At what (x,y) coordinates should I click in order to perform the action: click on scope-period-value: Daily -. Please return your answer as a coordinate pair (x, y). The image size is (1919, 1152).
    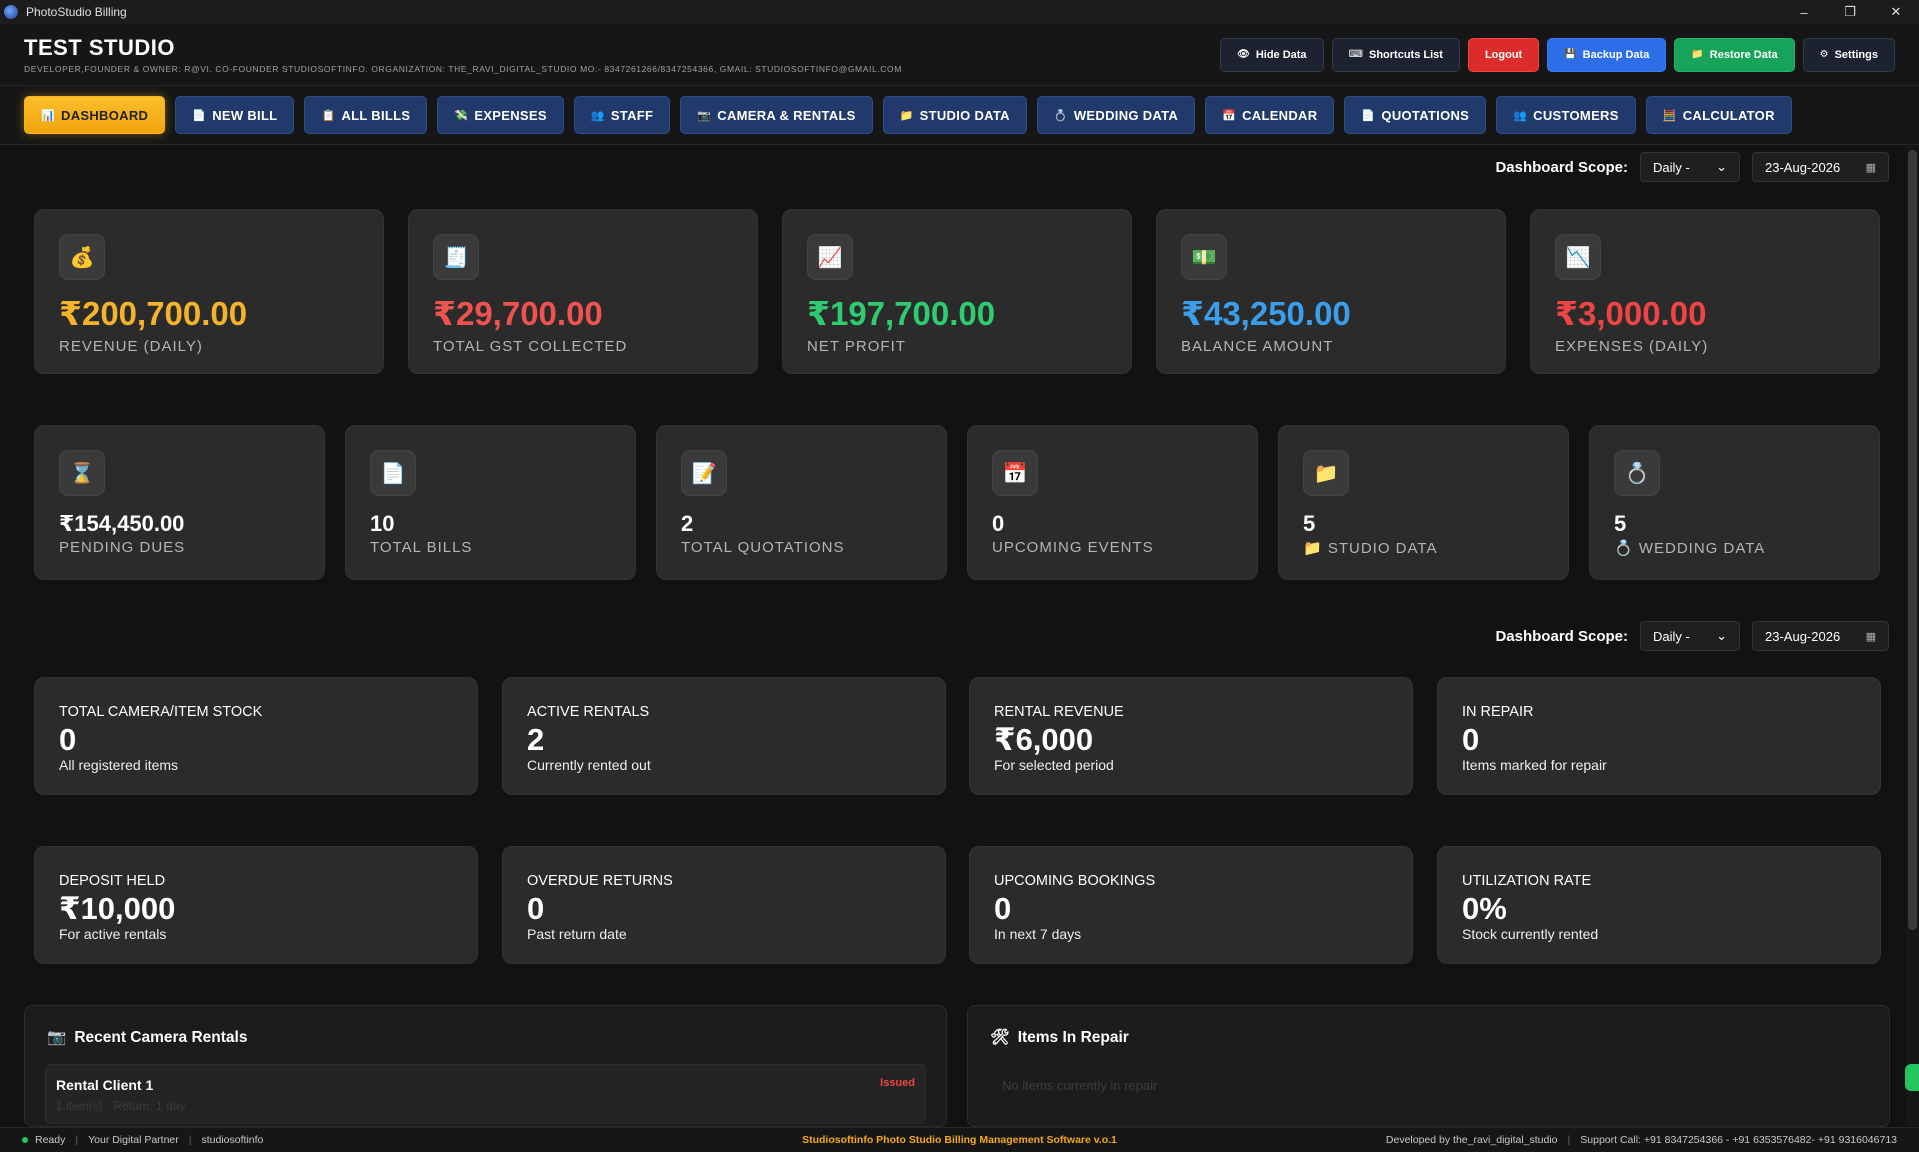
    Looking at the image, I should click on (1671, 167).